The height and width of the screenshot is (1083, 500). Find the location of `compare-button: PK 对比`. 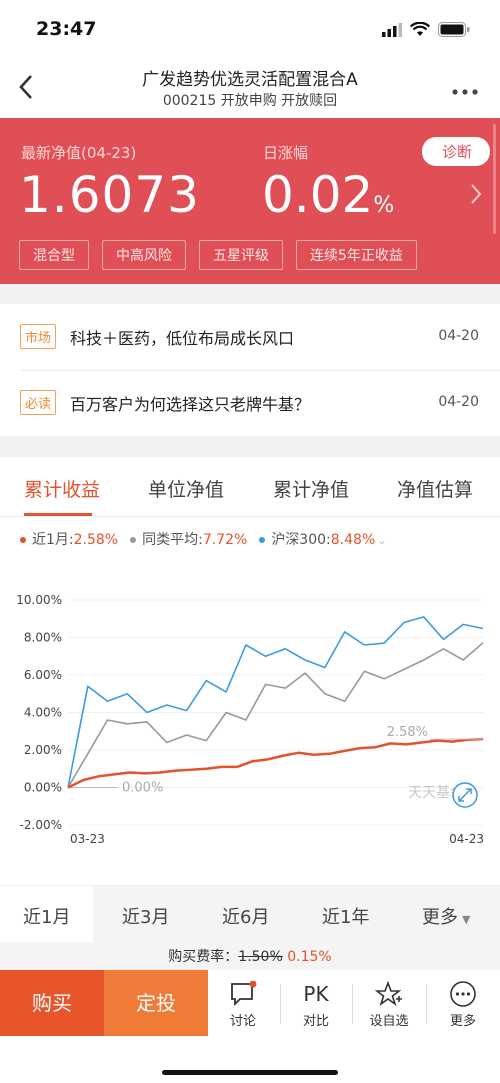

compare-button: PK 对比 is located at coordinates (316, 1003).